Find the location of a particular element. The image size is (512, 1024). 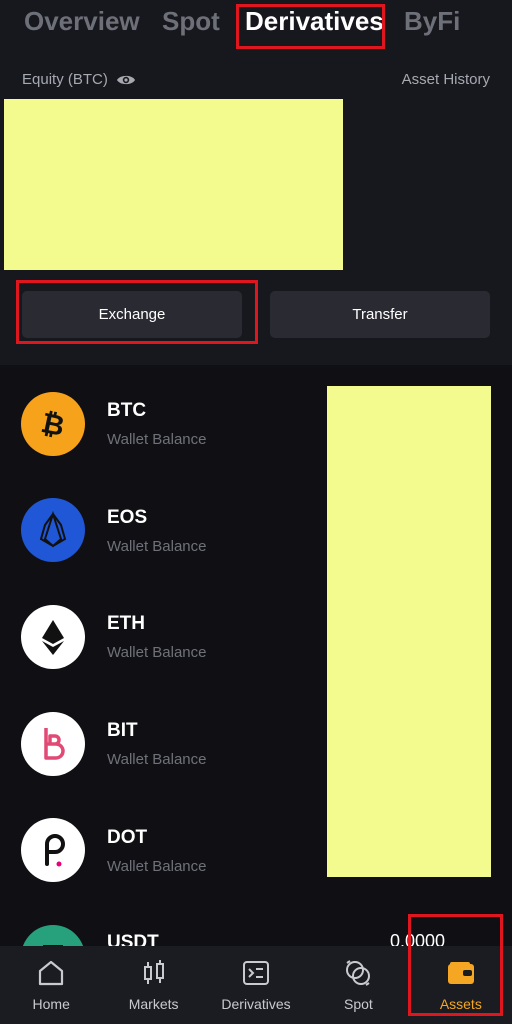

polkadot-icon is located at coordinates (53, 850).